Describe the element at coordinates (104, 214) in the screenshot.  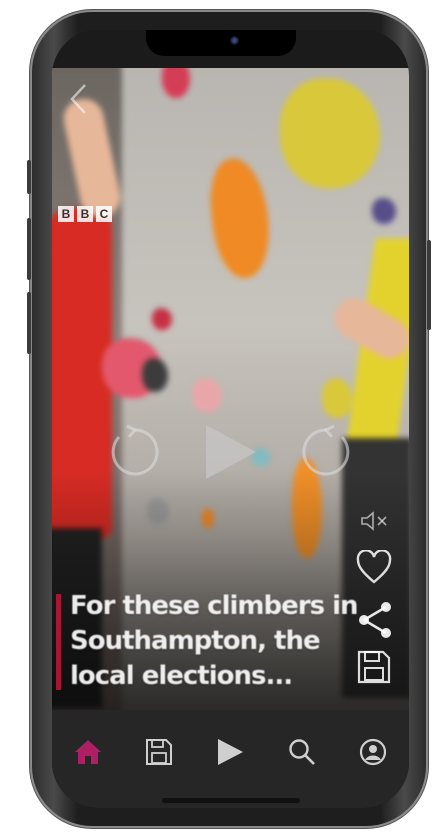
I see `logo-letter: C` at that location.